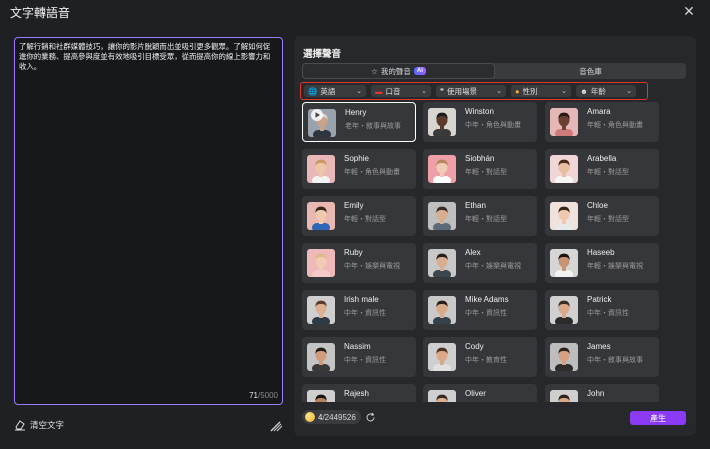 Image resolution: width=710 pixels, height=449 pixels. What do you see at coordinates (475, 205) in the screenshot?
I see `voice-name: Ethan` at bounding box center [475, 205].